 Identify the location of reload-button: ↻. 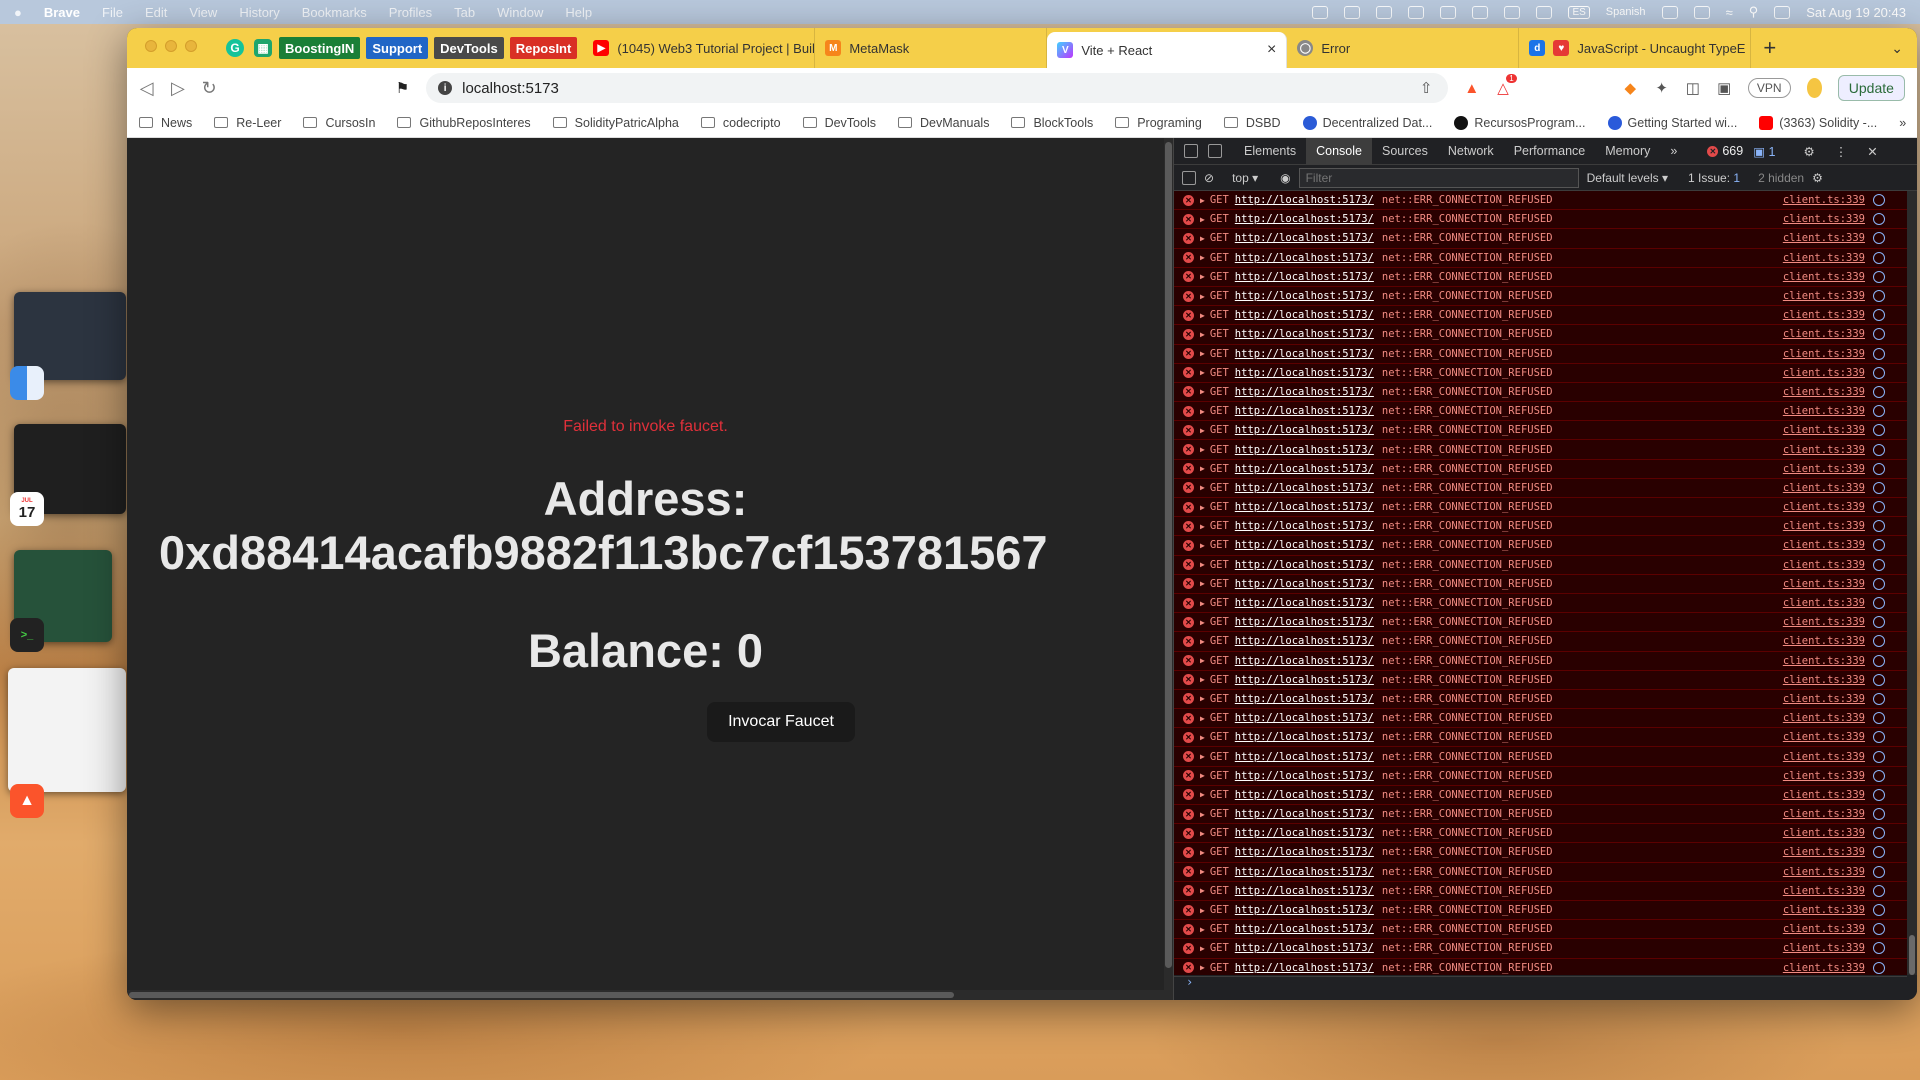
(209, 88).